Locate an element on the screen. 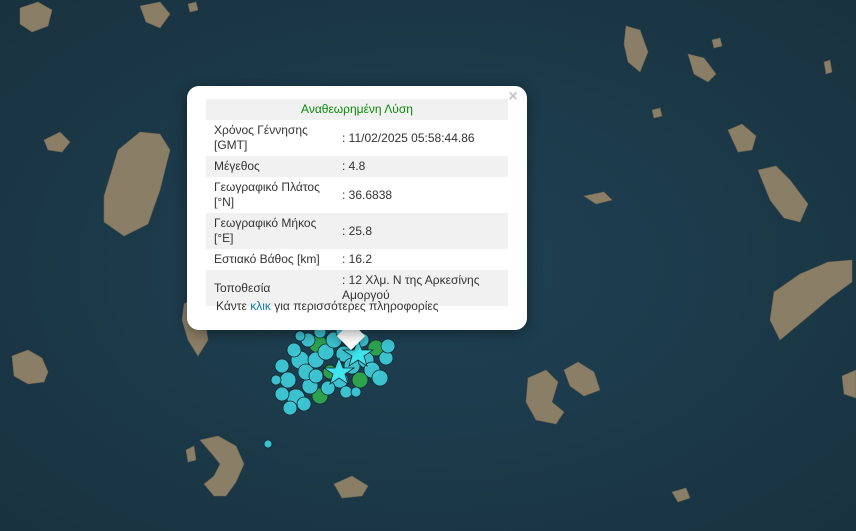 The height and width of the screenshot is (531, 856). row-depth: Εστιακό Βάθος [km] : 16.2 is located at coordinates (357, 259).